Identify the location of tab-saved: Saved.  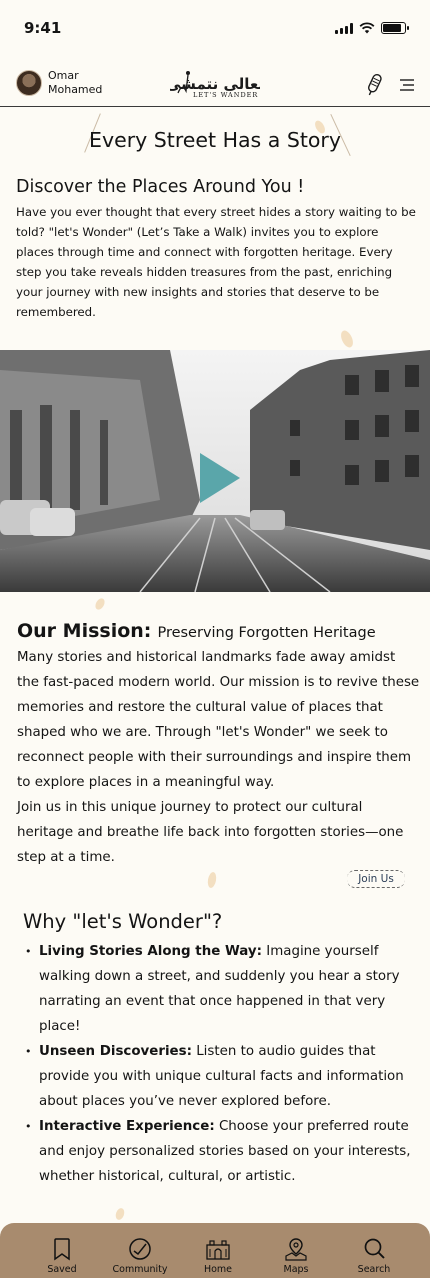
(62, 1250).